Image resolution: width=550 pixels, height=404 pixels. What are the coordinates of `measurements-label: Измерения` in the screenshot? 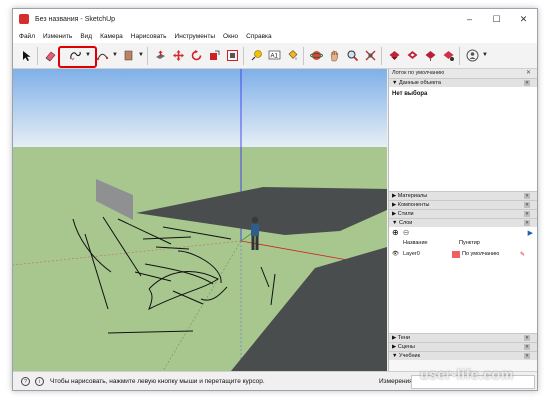 It's located at (396, 381).